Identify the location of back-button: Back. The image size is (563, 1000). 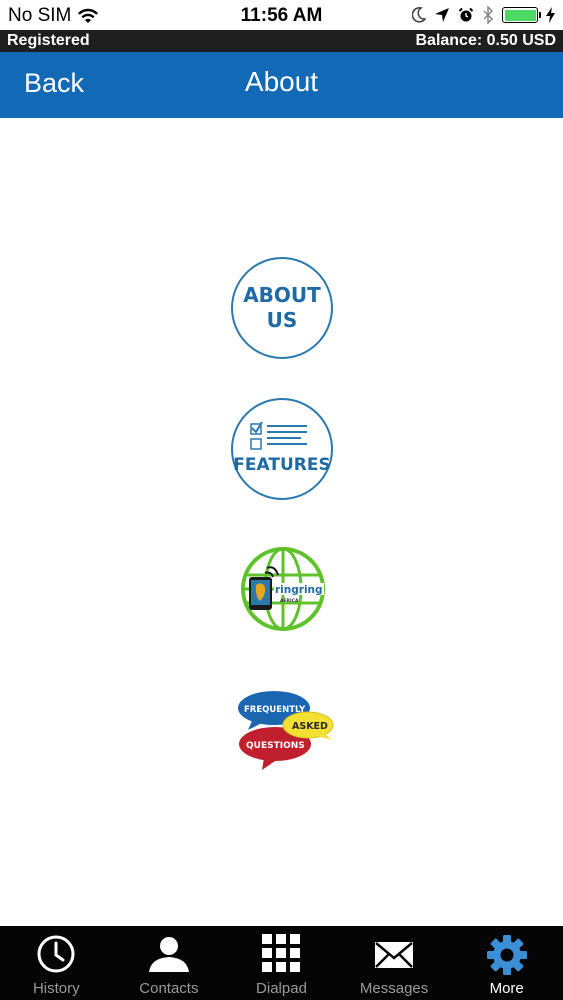
(54, 83).